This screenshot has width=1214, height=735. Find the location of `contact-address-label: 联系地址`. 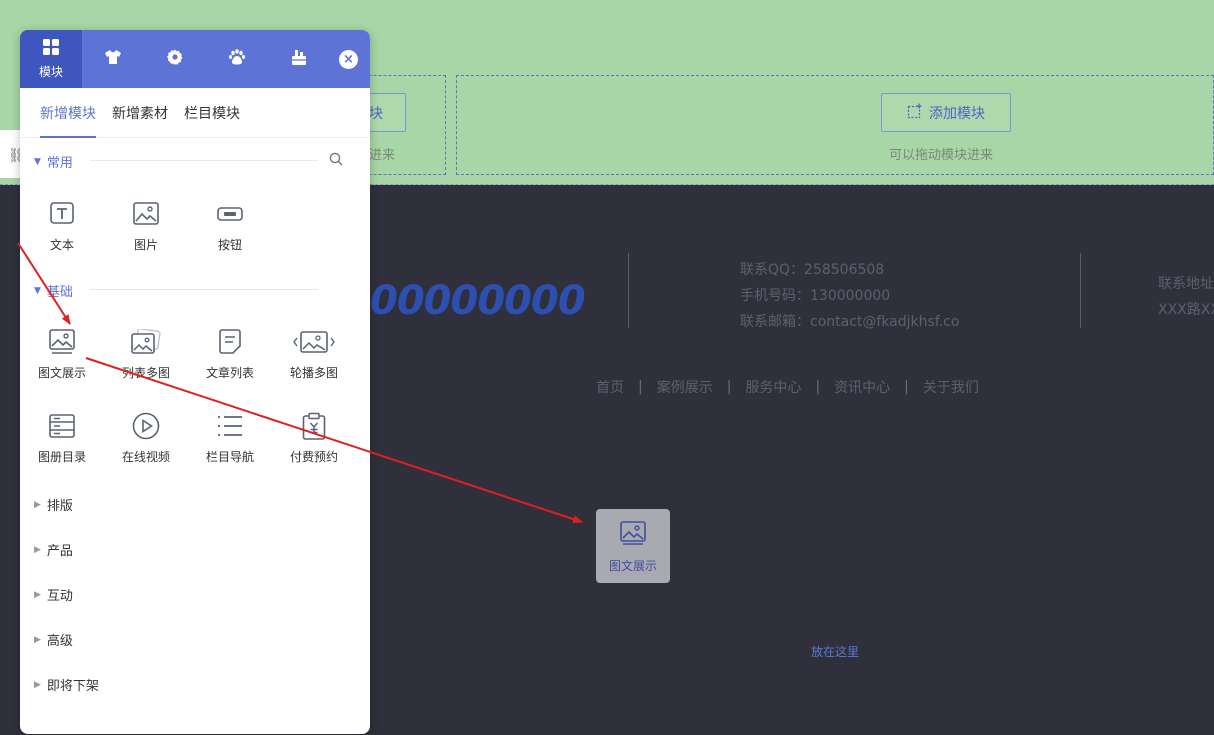

contact-address-label: 联系地址 is located at coordinates (1186, 284).